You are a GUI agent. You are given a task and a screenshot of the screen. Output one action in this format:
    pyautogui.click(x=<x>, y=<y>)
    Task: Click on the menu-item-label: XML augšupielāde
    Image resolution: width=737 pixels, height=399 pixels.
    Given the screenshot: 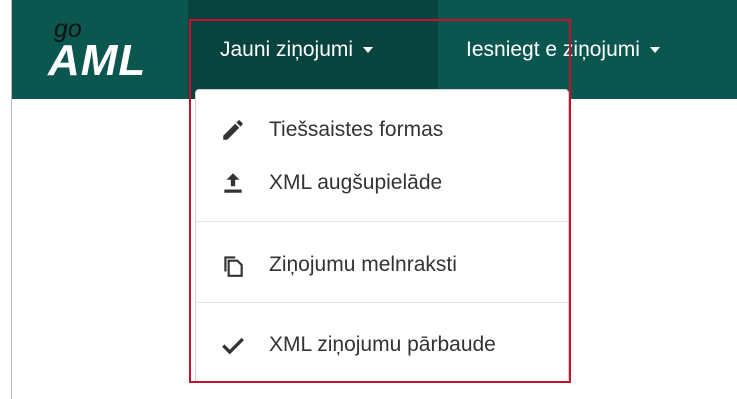 What is the action you would take?
    pyautogui.click(x=356, y=182)
    